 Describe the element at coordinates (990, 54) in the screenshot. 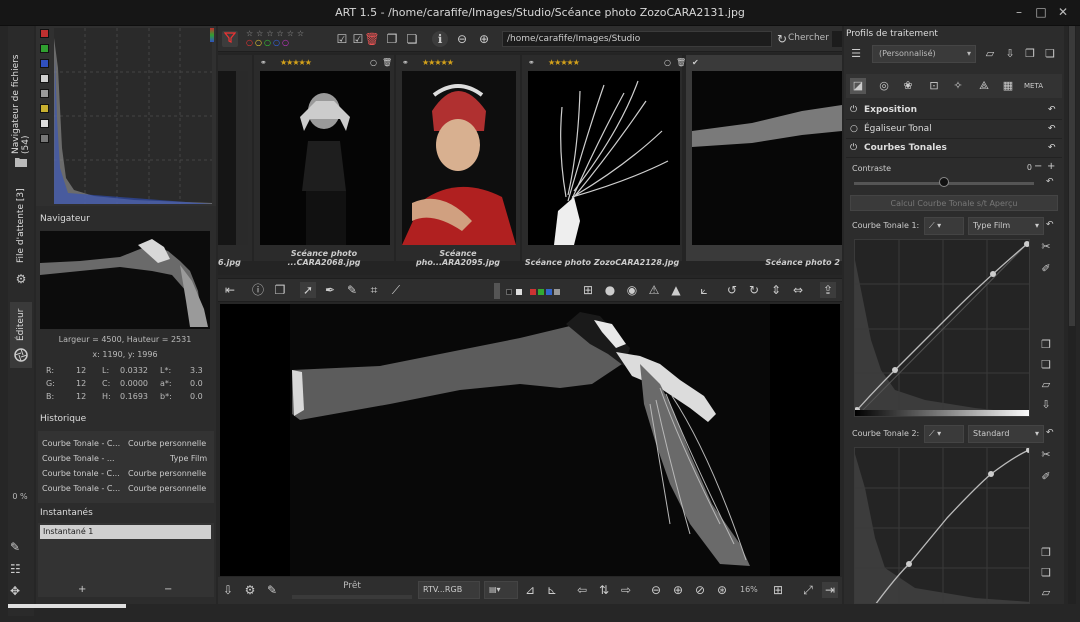

I see `open-profile-icon: ▱` at that location.